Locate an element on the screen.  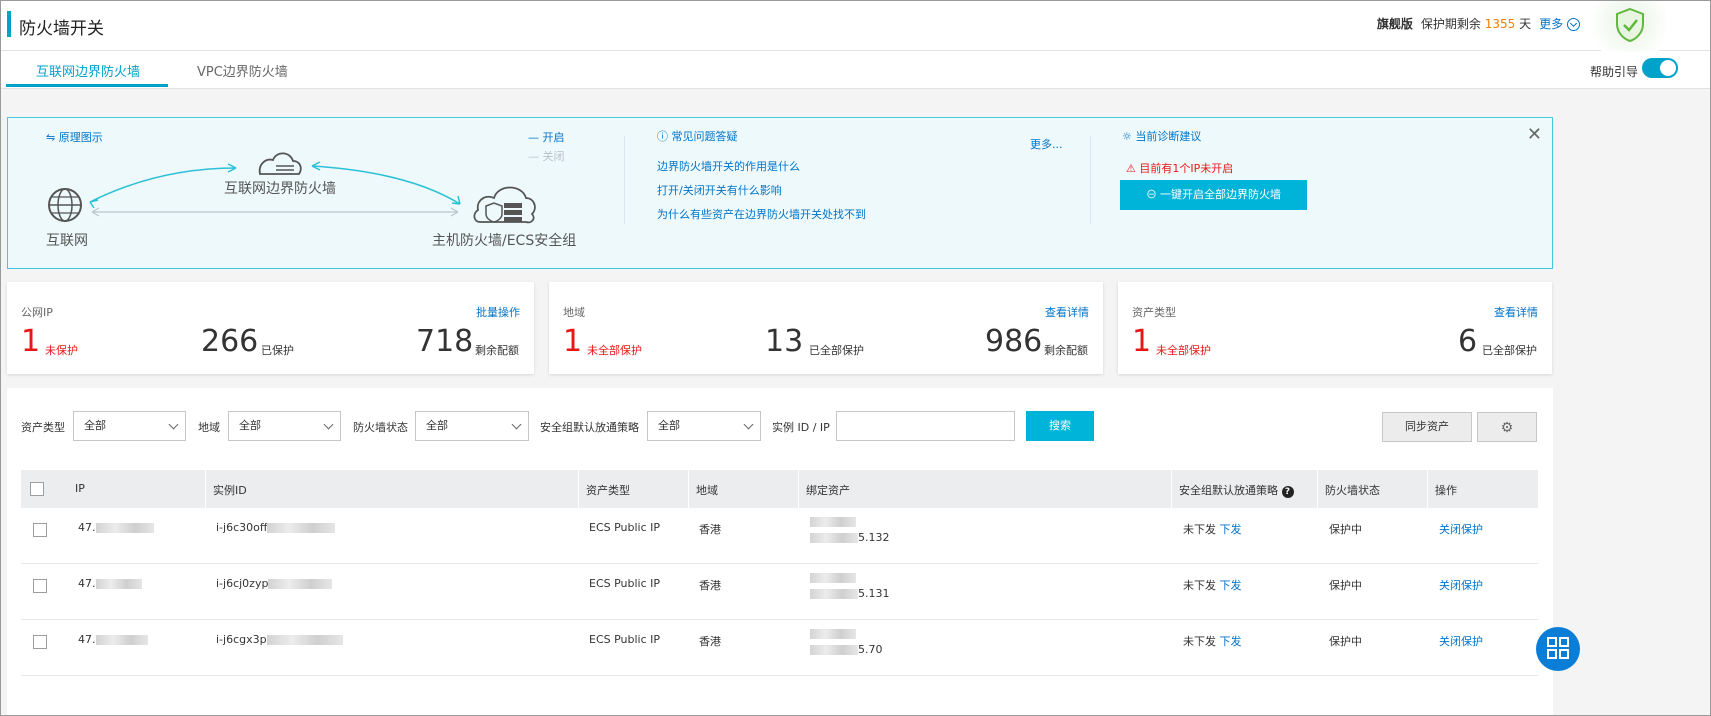
stat-value: 13 is located at coordinates (784, 341).